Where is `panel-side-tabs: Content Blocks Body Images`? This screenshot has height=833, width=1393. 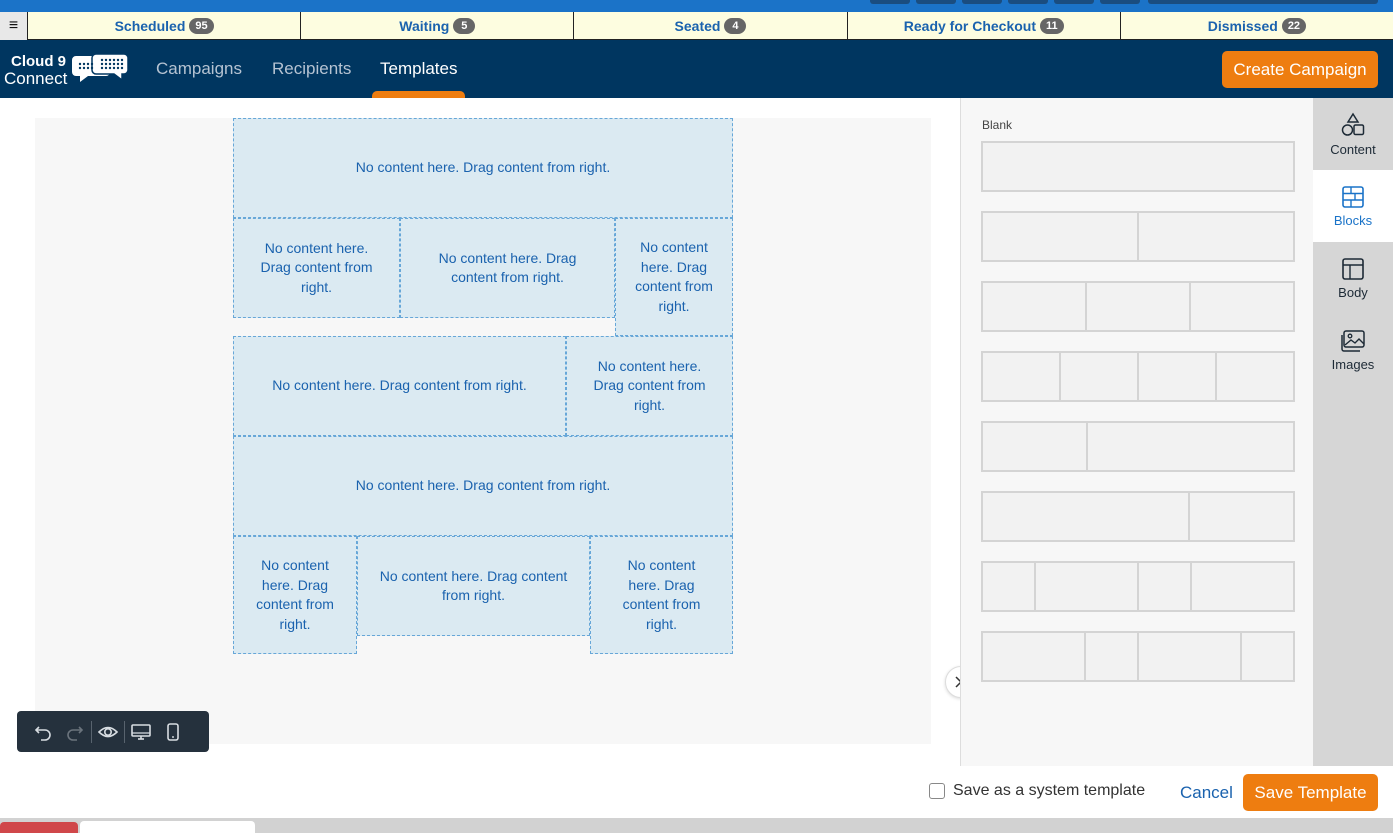
panel-side-tabs: Content Blocks Body Images is located at coordinates (1353, 432).